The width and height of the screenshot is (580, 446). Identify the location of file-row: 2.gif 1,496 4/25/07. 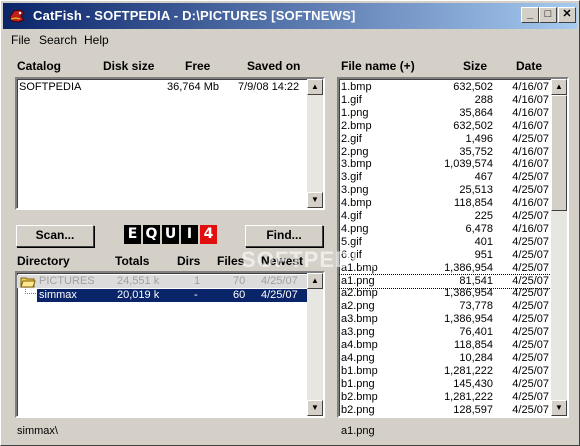
(445, 139).